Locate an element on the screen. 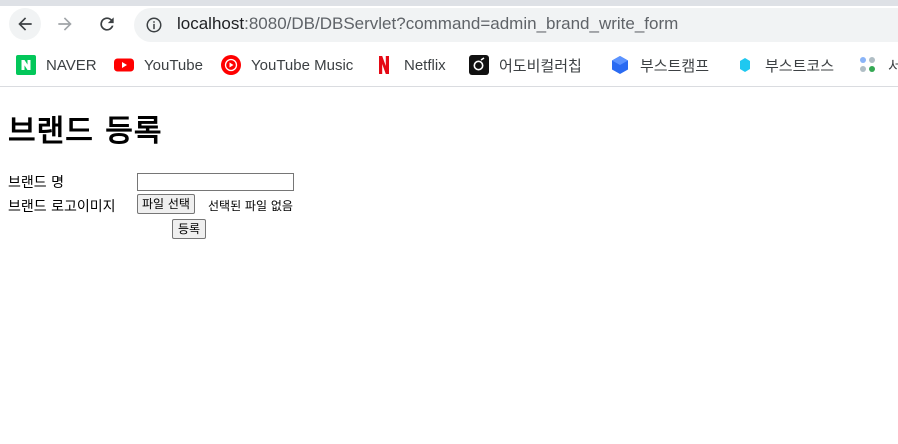 This screenshot has height=444, width=898. back-arrow-icon is located at coordinates (25, 24).